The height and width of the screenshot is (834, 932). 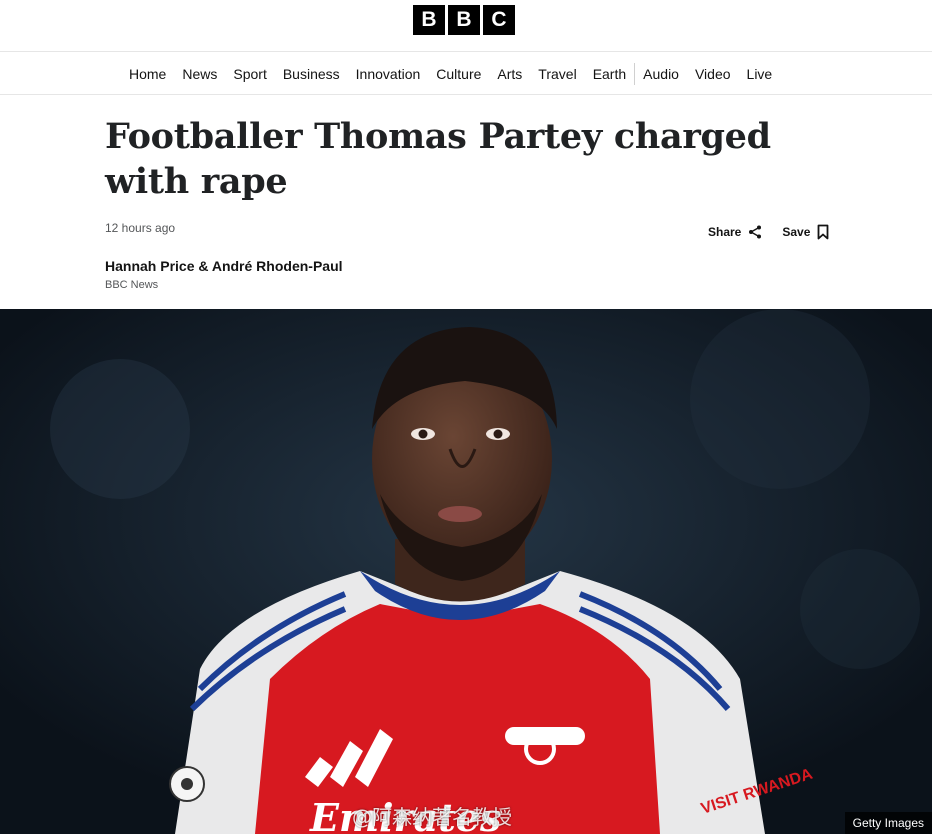 I want to click on article-timestamp: 12 hours ago, so click(x=140, y=228).